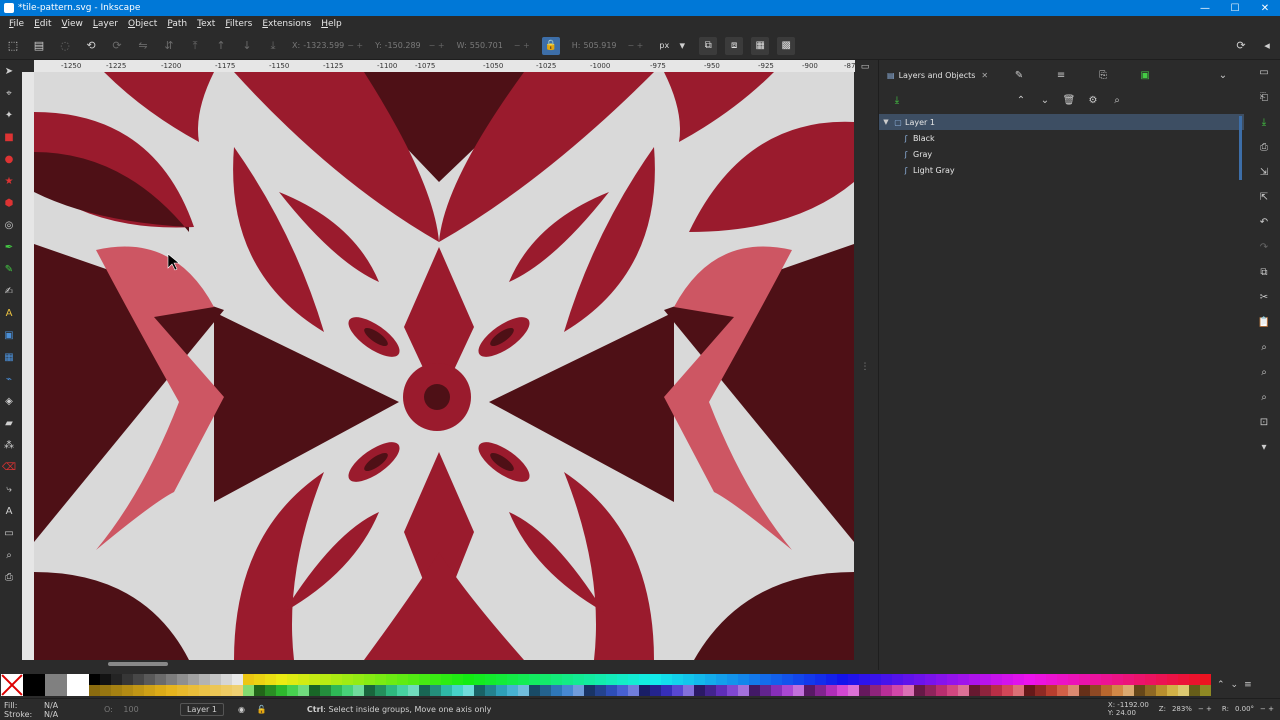  What do you see at coordinates (1069, 100) in the screenshot?
I see `delete-icon: 🗑` at bounding box center [1069, 100].